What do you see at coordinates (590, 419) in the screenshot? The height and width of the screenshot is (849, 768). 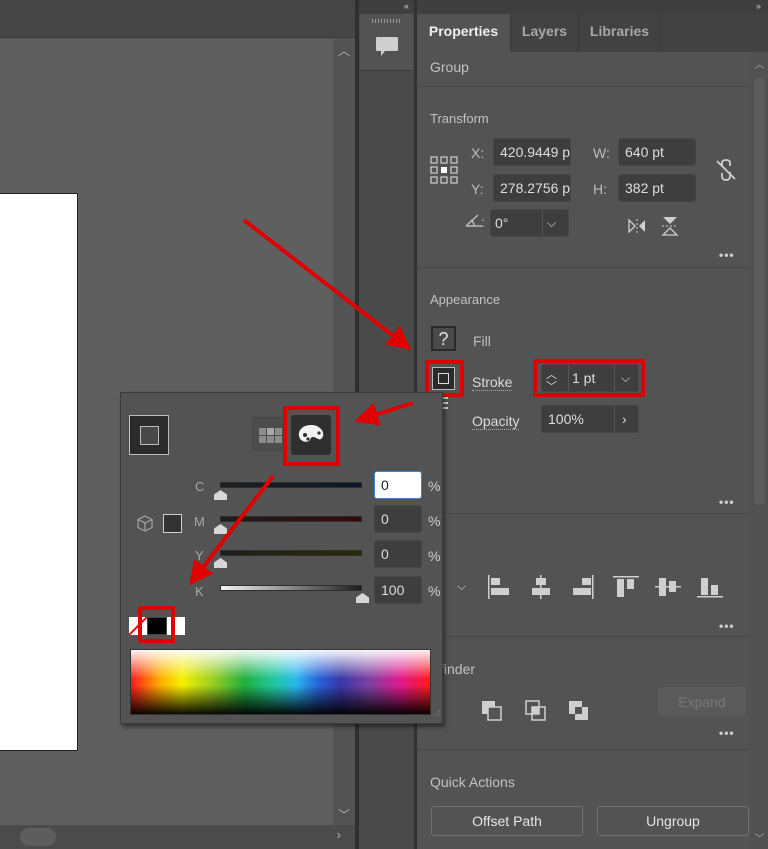 I see `opacity-input: 100% ›` at bounding box center [590, 419].